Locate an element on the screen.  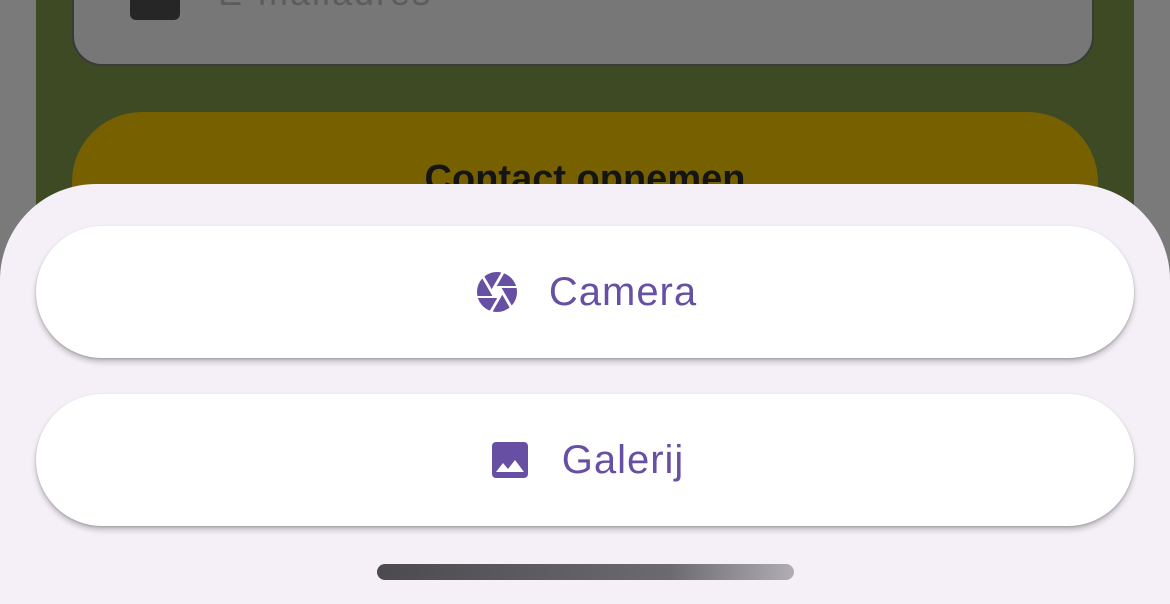
camera-shutter-icon is located at coordinates (497, 292).